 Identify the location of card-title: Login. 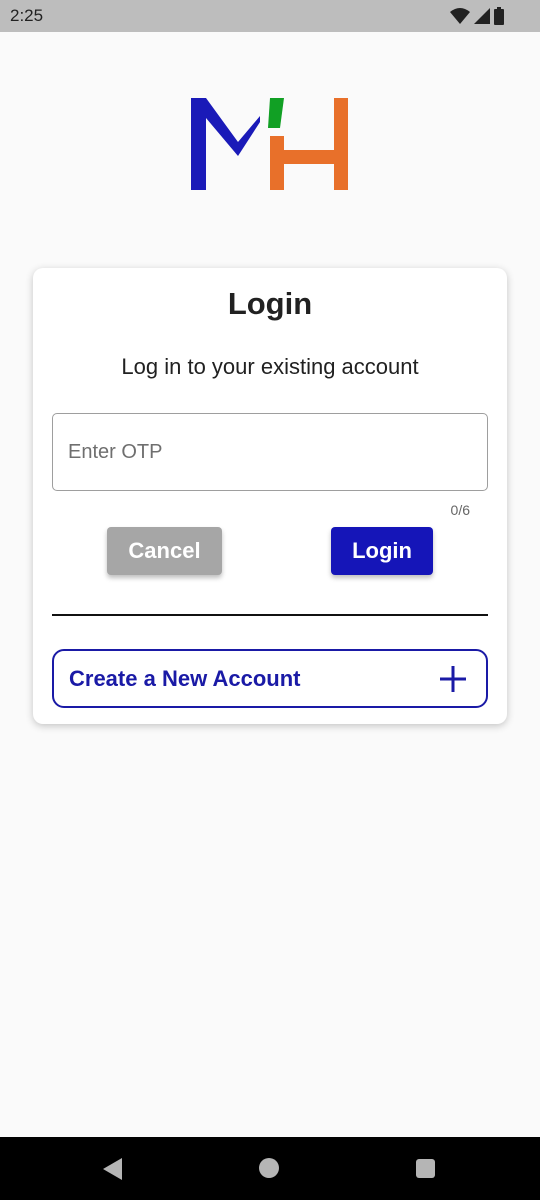
(270, 303).